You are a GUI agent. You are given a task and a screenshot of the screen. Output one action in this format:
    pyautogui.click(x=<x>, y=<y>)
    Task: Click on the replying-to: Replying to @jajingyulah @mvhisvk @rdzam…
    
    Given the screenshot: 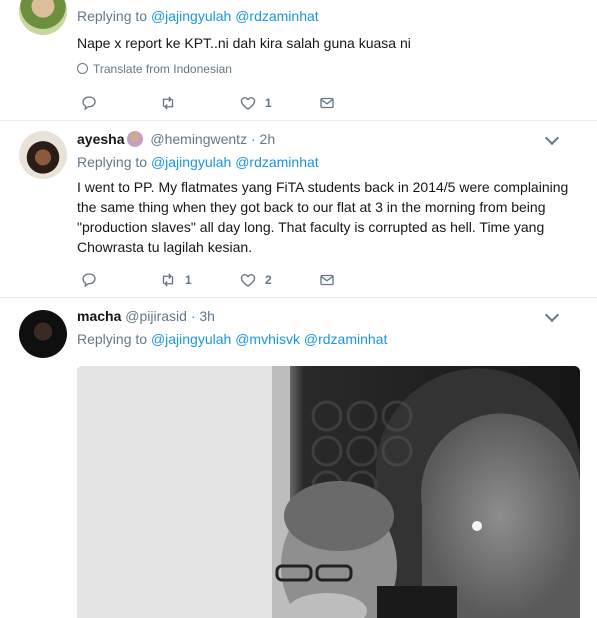 What is the action you would take?
    pyautogui.click(x=232, y=339)
    